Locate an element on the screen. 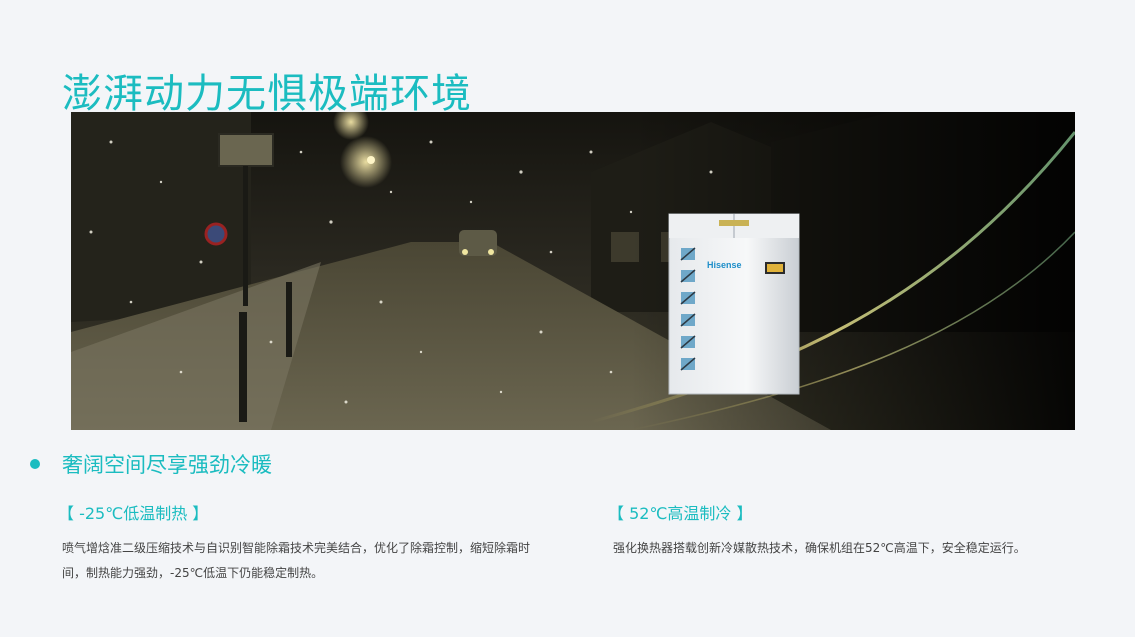  page-title: 澎湃动力无惧极端环境 is located at coordinates (267, 93).